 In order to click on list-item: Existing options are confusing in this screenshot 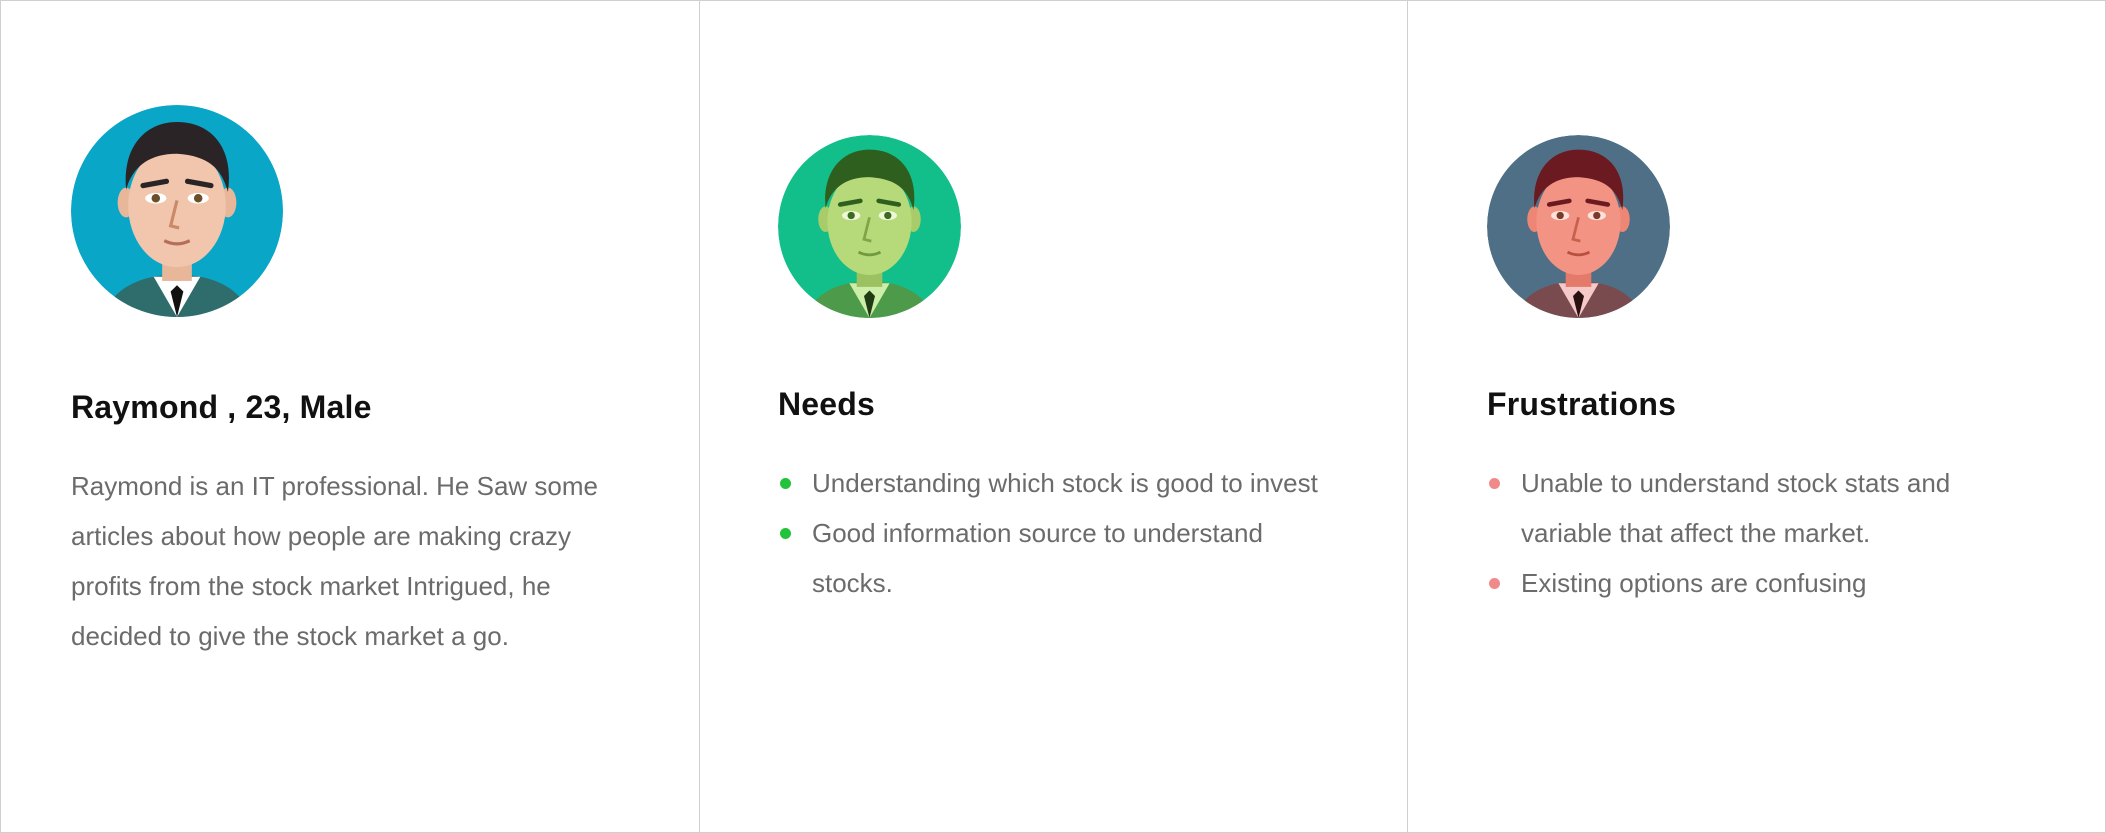, I will do `click(1767, 583)`.